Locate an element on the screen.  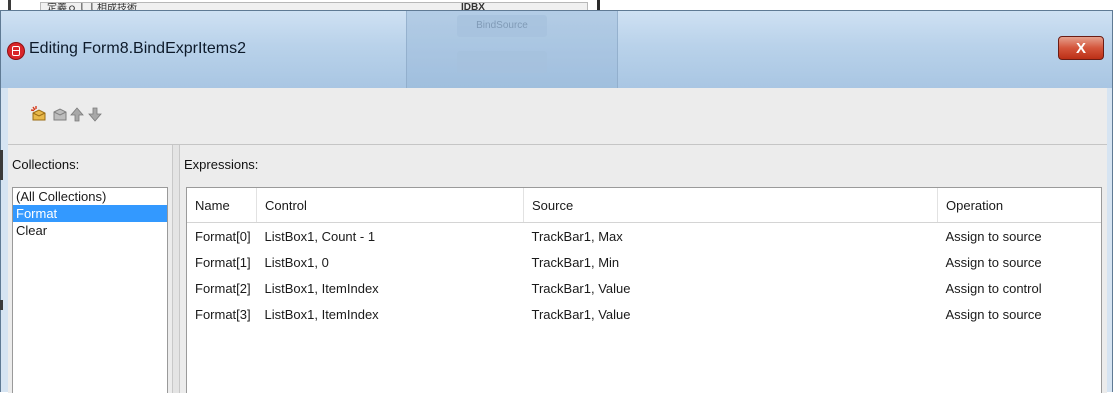
toolbar is located at coordinates (557, 116).